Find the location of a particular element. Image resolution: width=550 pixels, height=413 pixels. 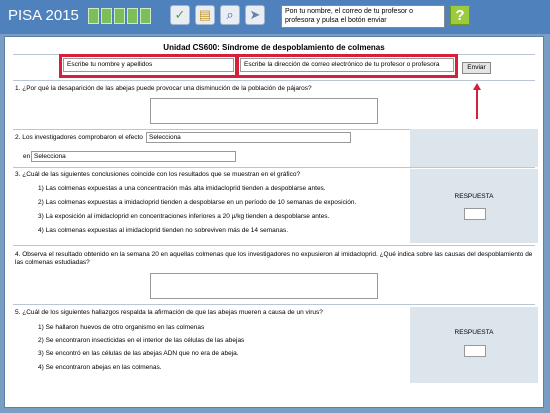

question-2-prefix: en is located at coordinates (27, 156).